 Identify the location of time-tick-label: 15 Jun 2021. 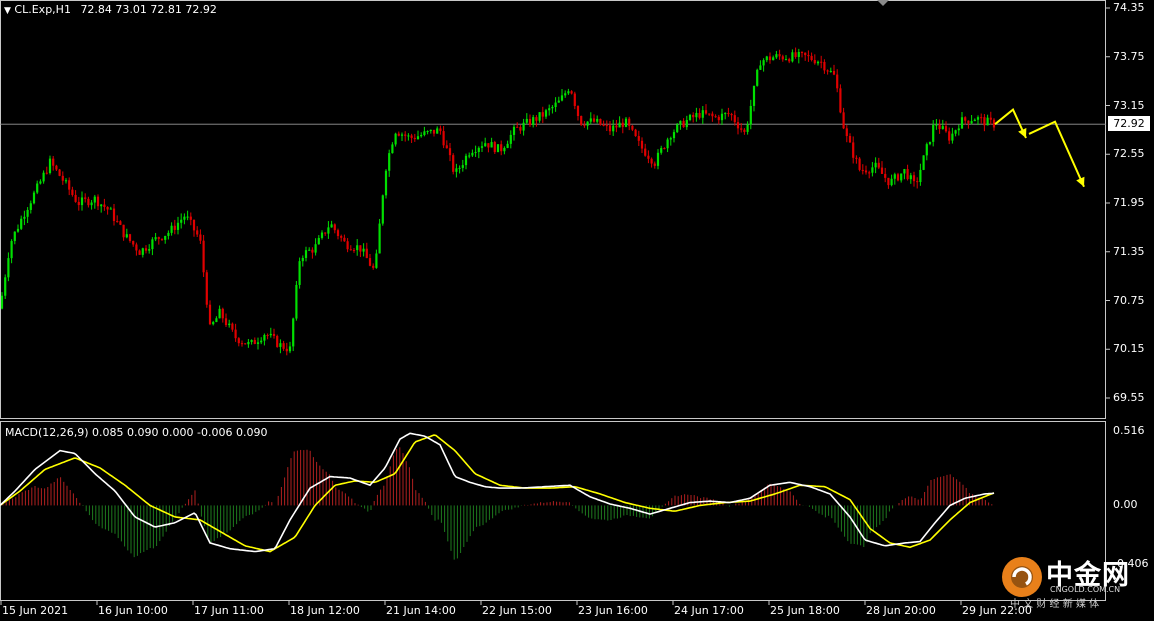
(35, 610).